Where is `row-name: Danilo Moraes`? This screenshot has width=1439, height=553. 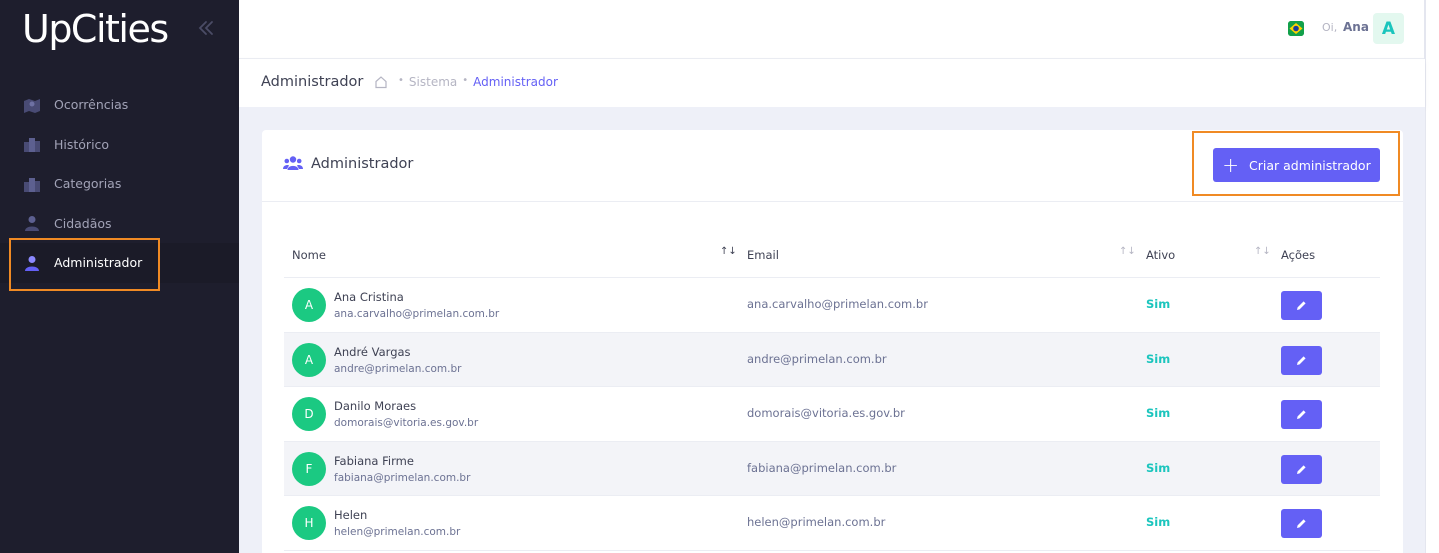 row-name: Danilo Moraes is located at coordinates (375, 406).